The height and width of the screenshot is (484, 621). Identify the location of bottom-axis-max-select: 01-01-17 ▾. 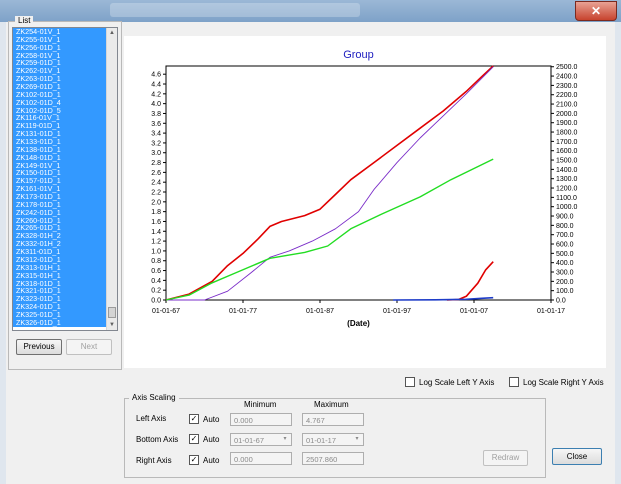
(333, 439).